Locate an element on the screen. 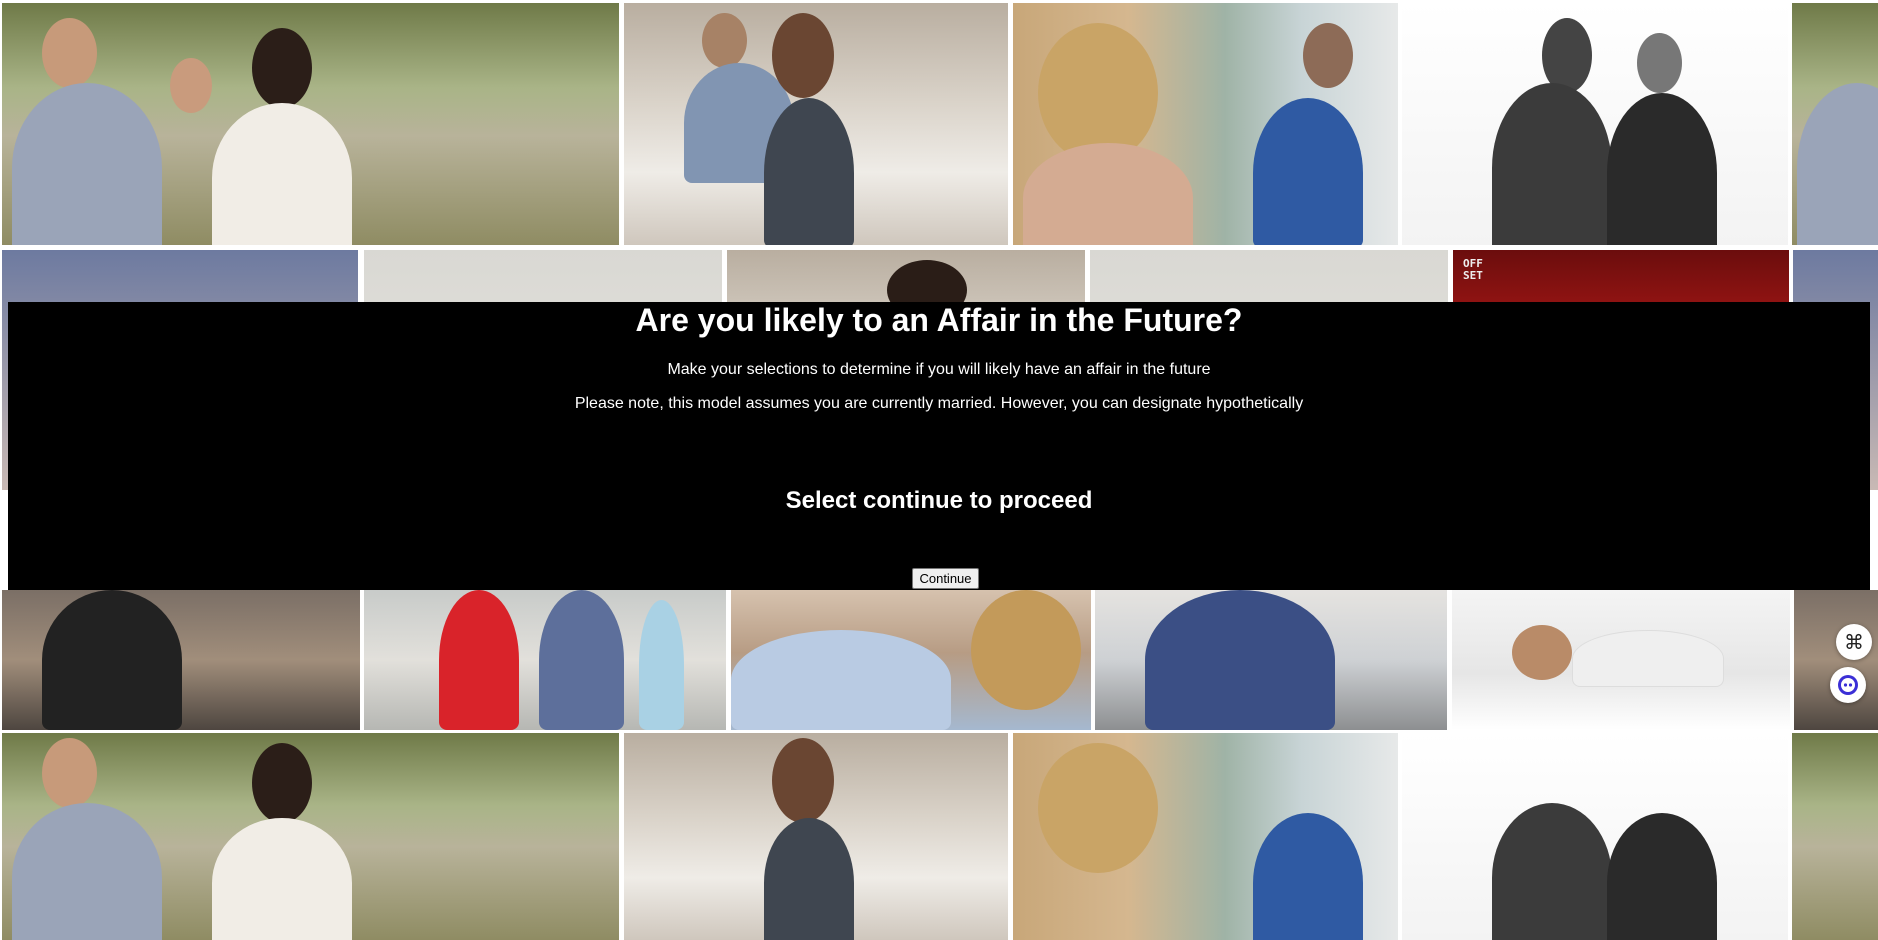 This screenshot has width=1878, height=940. proceed-instruction: Select continue to proceed is located at coordinates (939, 500).